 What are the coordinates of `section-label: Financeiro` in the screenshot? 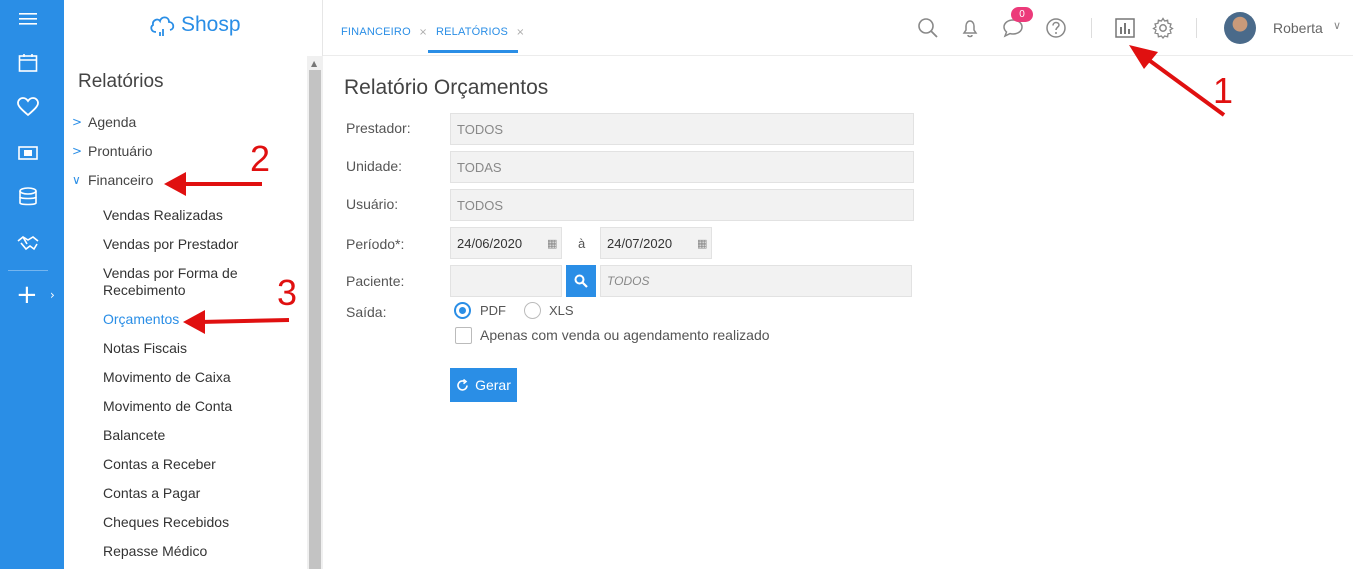 It's located at (121, 180).